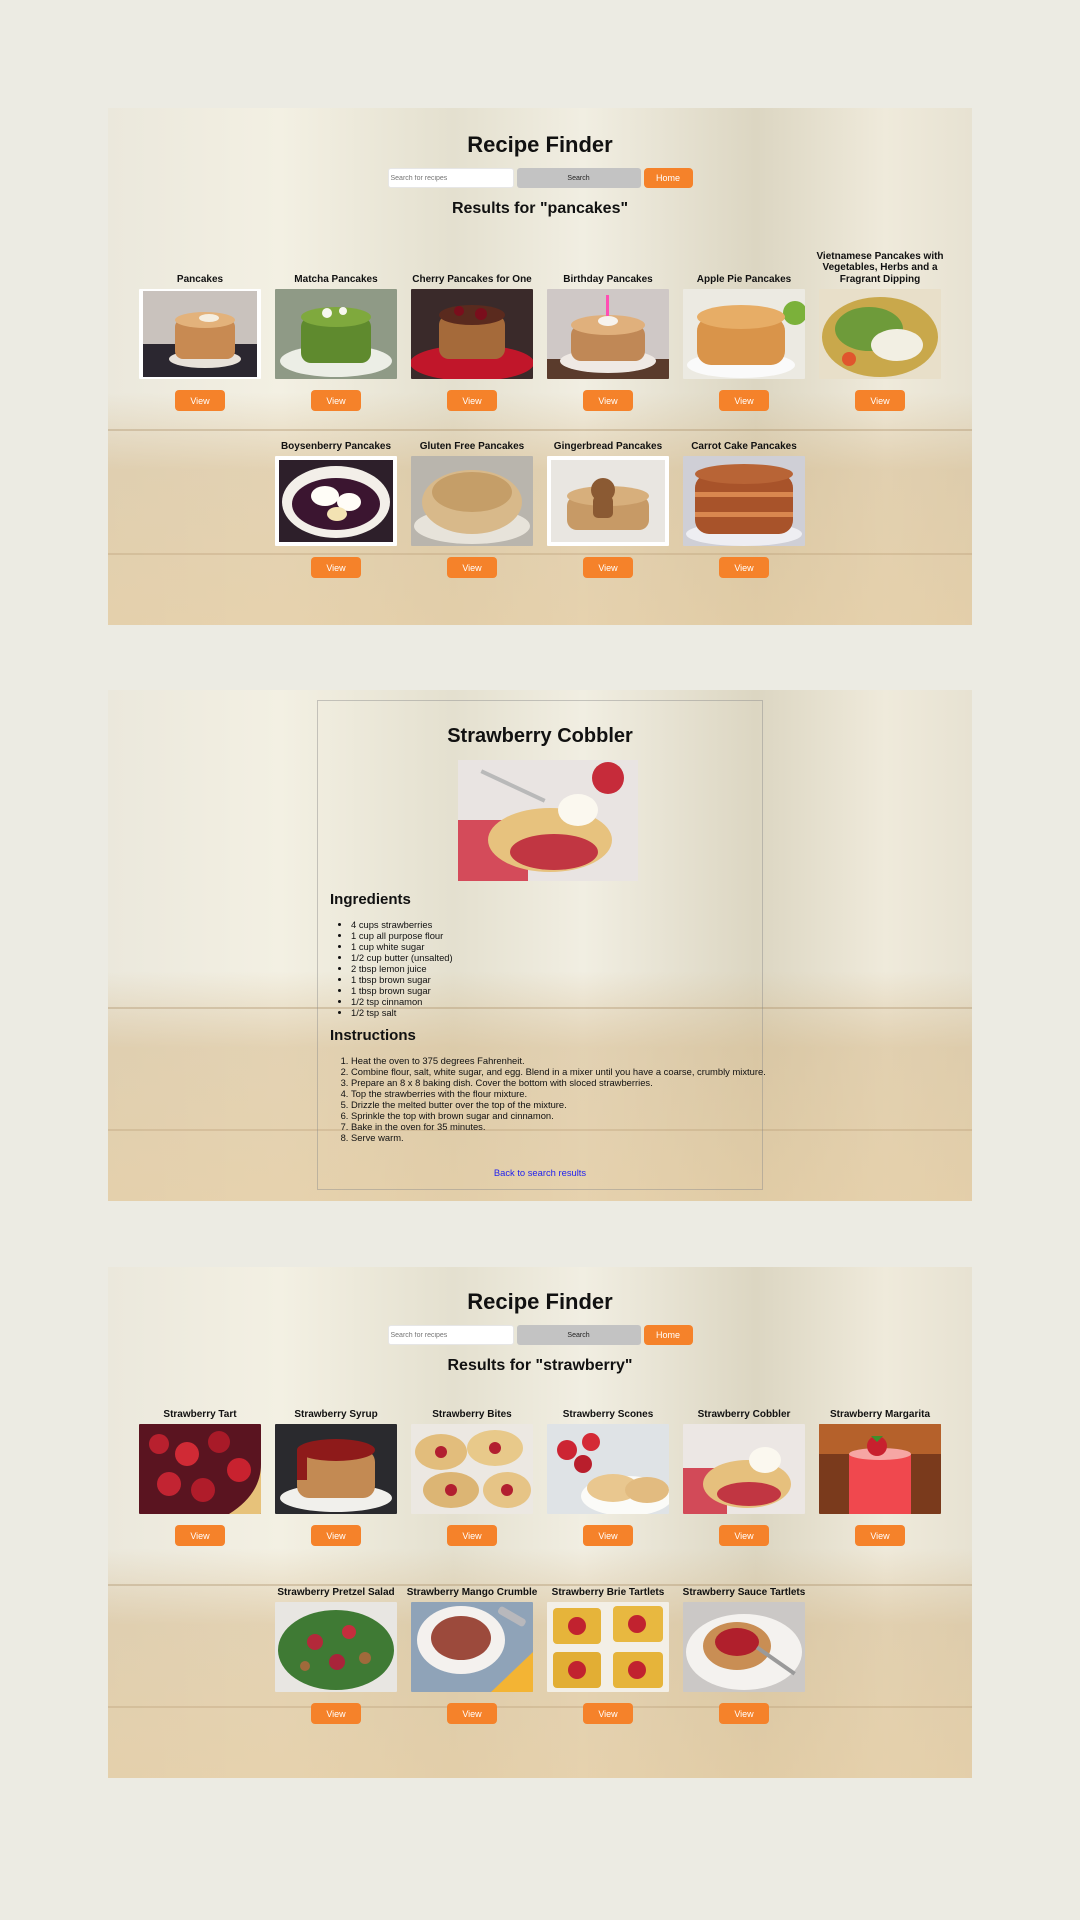  What do you see at coordinates (744, 279) in the screenshot?
I see `recipe-title: Apple Pie Pancakes` at bounding box center [744, 279].